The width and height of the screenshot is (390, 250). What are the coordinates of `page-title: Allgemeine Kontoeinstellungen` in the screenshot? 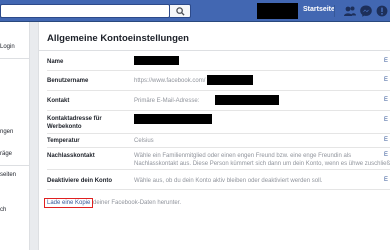 It's located at (118, 38).